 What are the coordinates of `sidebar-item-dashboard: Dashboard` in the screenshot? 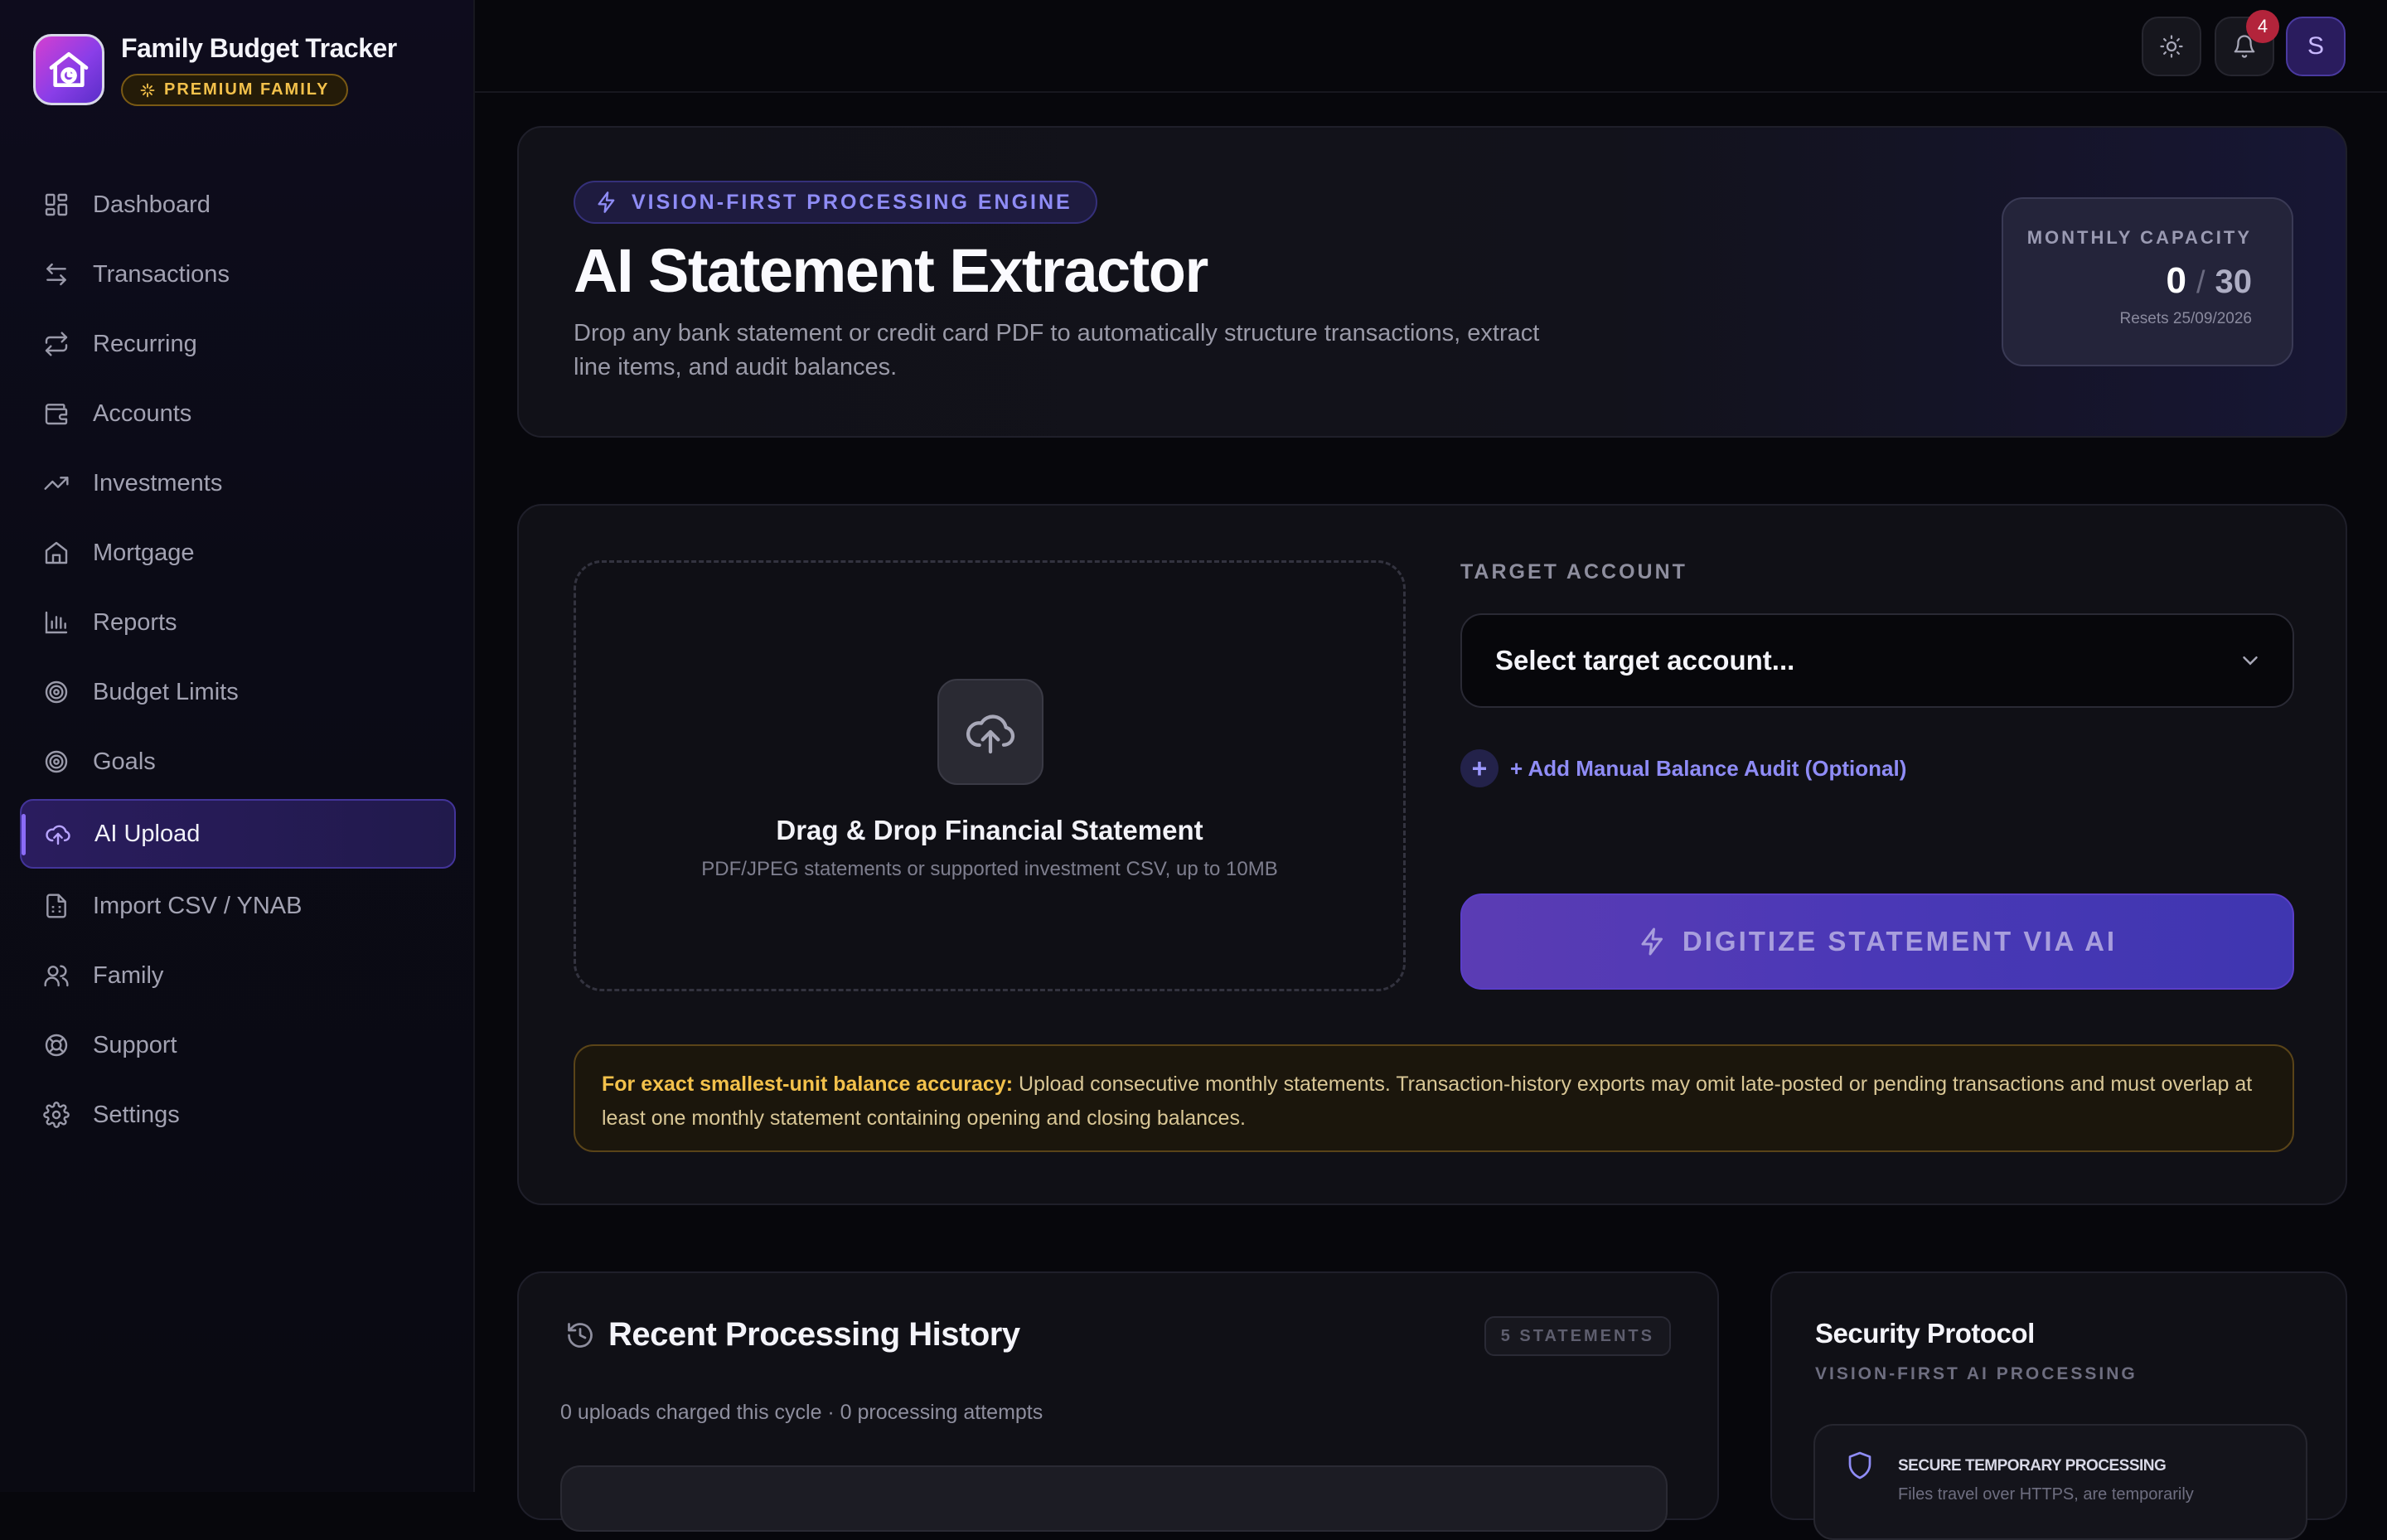 It's located at (238, 205).